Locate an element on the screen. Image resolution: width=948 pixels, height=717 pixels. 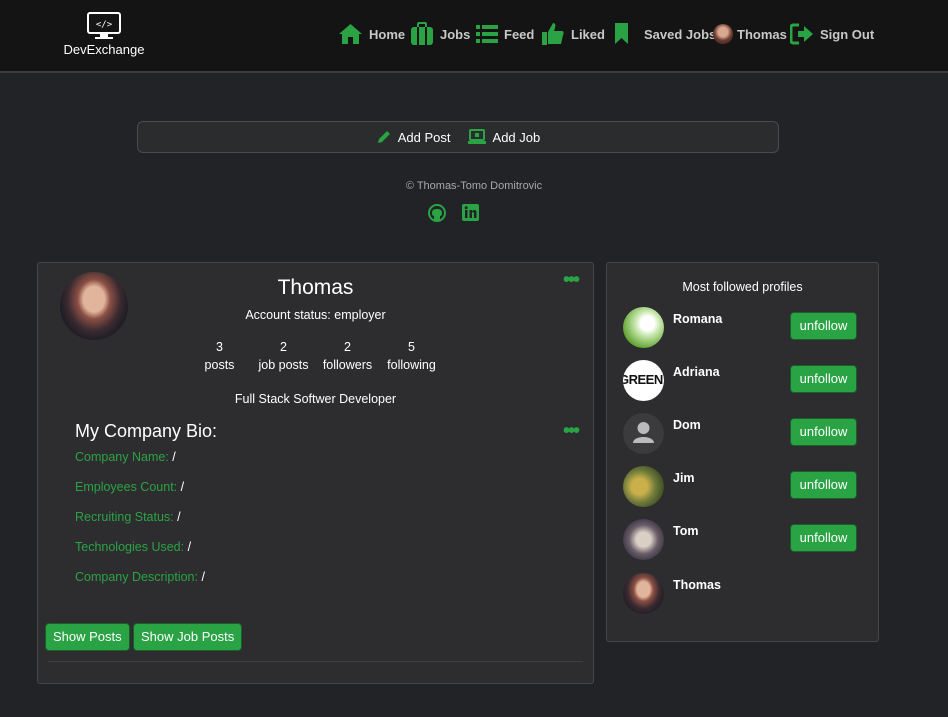
add-job-label: Add Job is located at coordinates (516, 137).